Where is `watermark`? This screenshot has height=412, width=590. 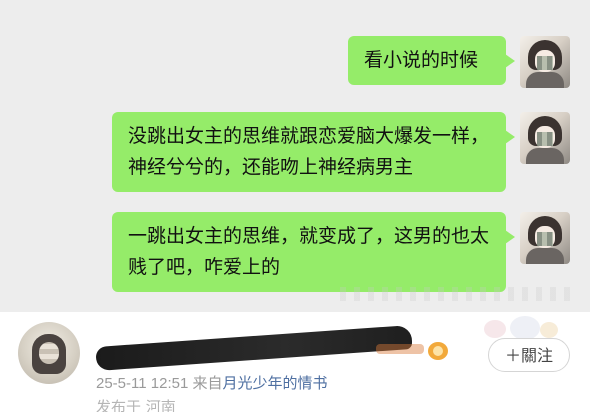 watermark is located at coordinates (455, 294).